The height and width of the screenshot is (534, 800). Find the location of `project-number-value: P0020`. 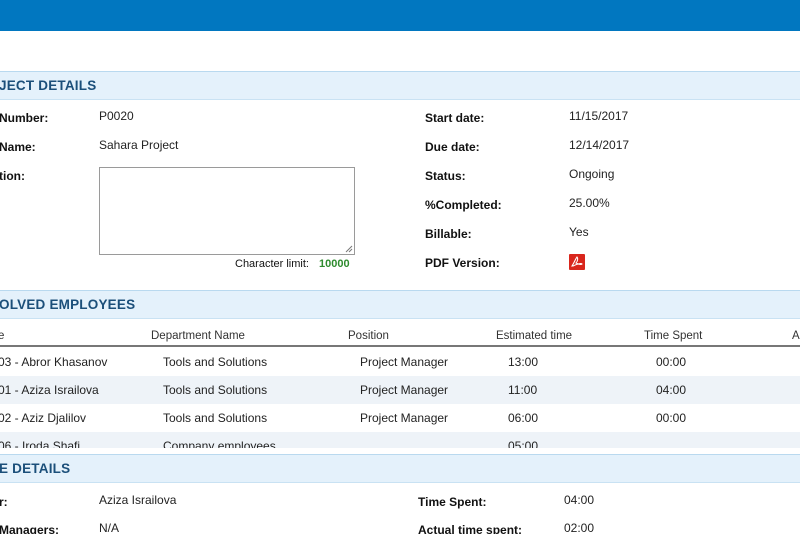

project-number-value: P0020 is located at coordinates (116, 116).